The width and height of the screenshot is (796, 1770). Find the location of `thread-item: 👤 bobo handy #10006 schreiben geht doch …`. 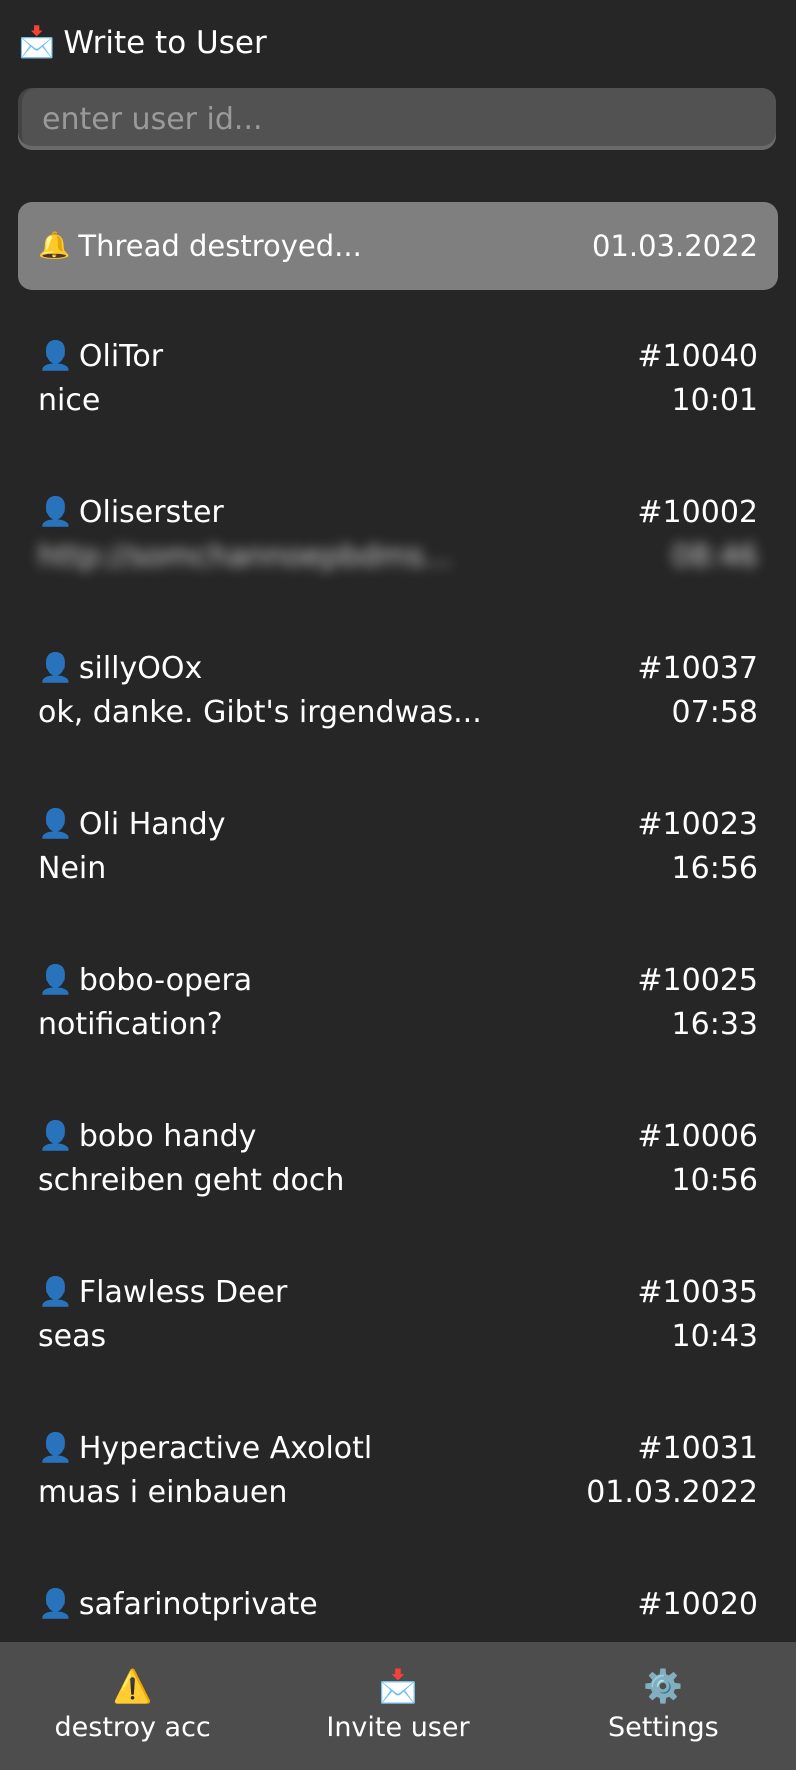

thread-item: 👤 bobo handy #10006 schreiben geht doch … is located at coordinates (398, 1178).